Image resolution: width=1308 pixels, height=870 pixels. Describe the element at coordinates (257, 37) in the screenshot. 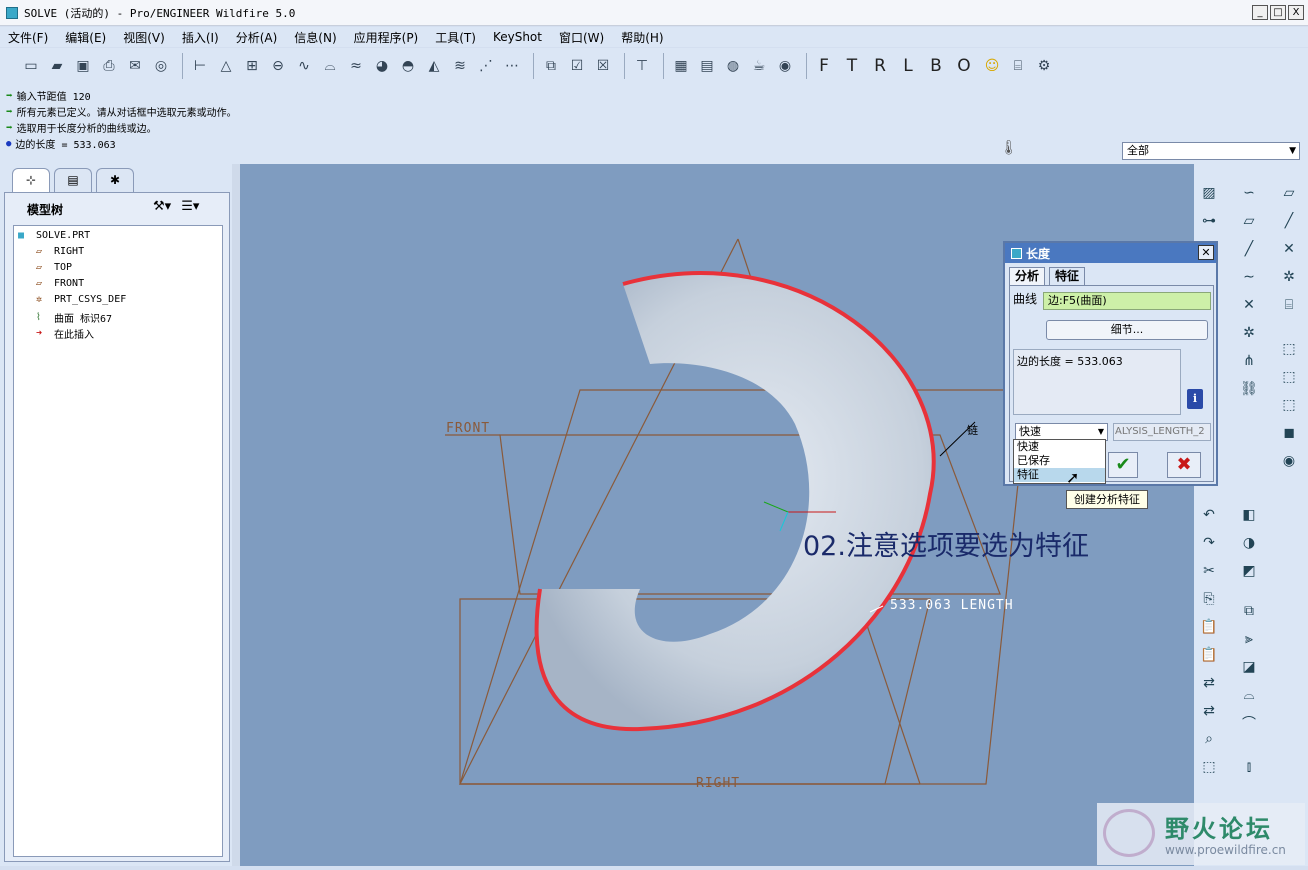

I see `menu-analysis: 分析(A)` at that location.